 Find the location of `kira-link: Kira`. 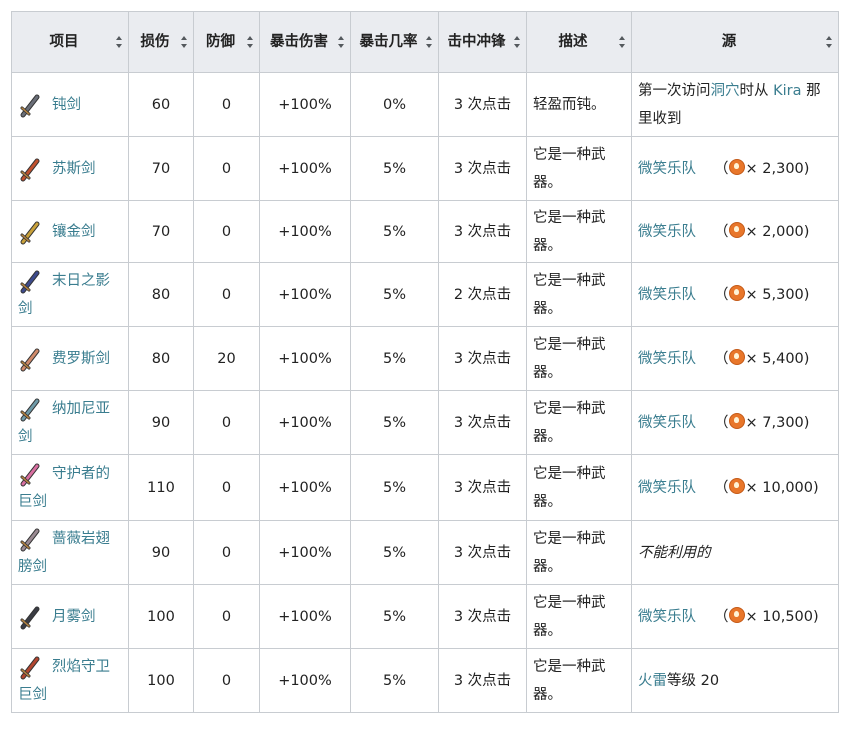

kira-link: Kira is located at coordinates (787, 91).